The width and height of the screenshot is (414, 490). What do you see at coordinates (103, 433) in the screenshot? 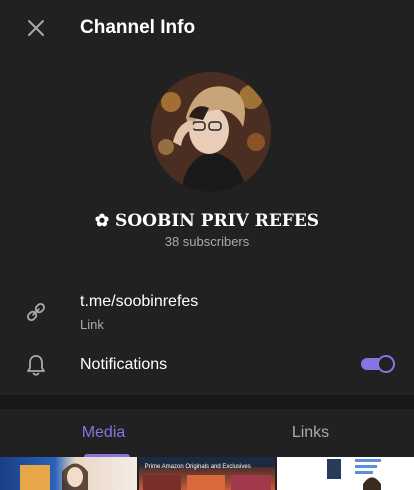
I see `tab-media: Media` at bounding box center [103, 433].